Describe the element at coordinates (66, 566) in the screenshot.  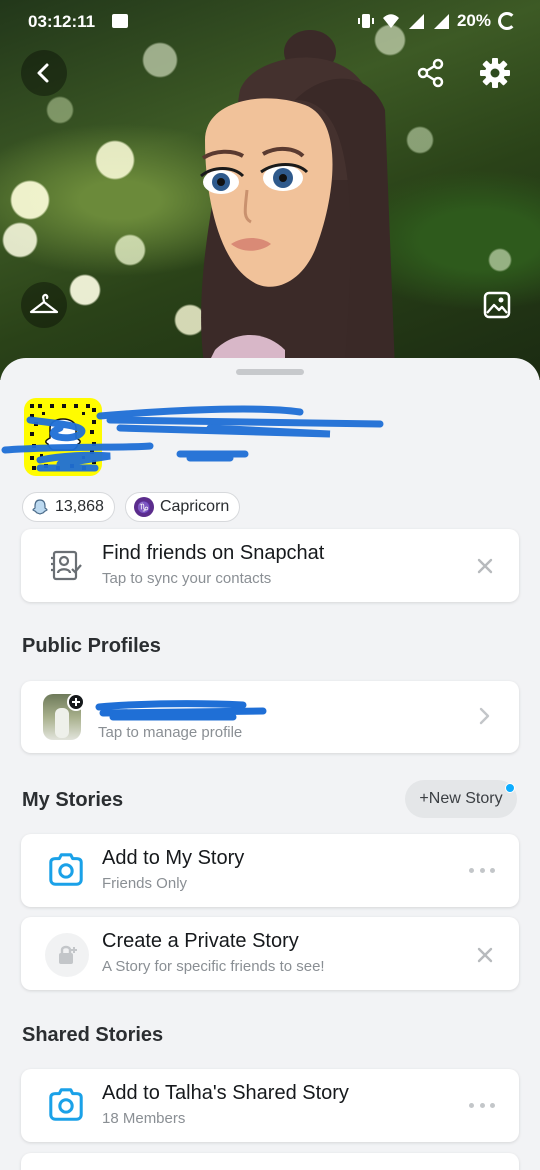
I see `contacts-sync-icon` at that location.